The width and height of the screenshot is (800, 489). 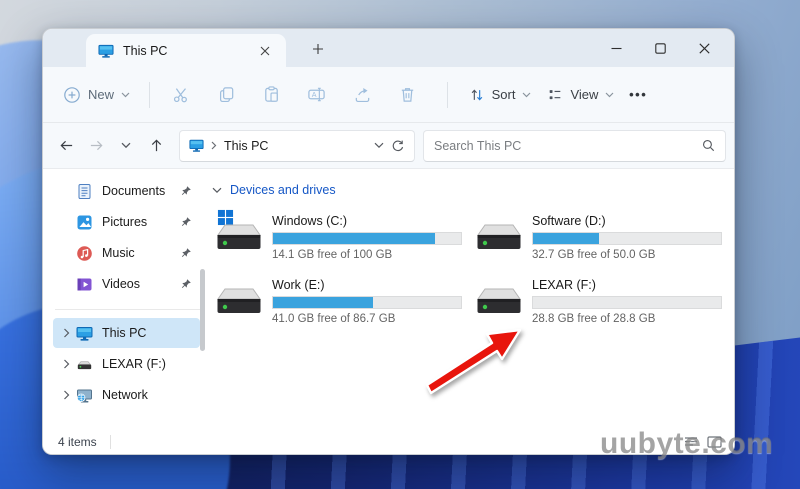 I want to click on music-icon, so click(x=84, y=253).